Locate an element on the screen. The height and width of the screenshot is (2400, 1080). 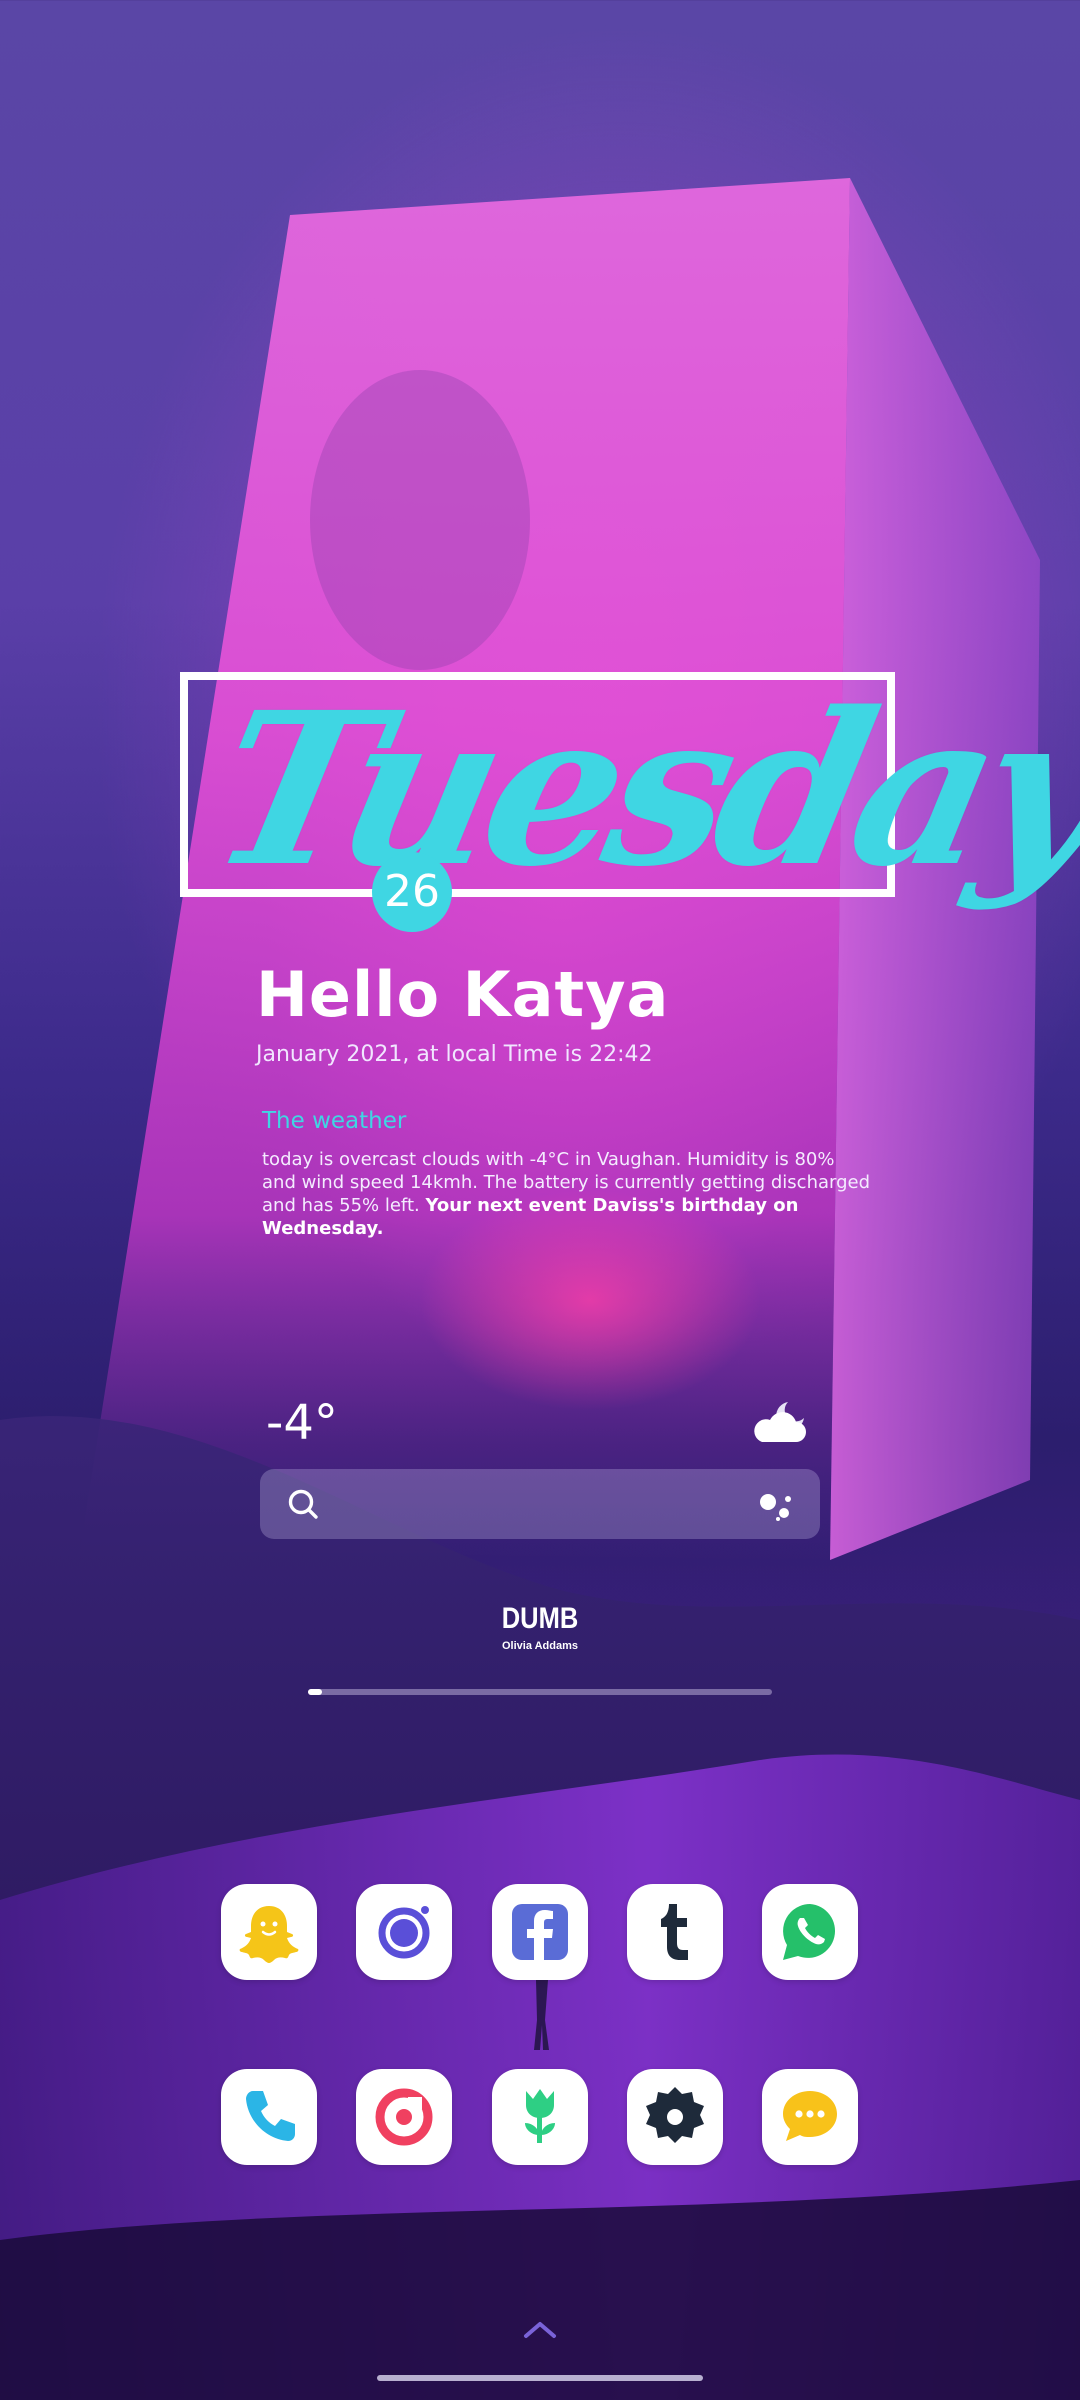
app-tumblr is located at coordinates (675, 1932).